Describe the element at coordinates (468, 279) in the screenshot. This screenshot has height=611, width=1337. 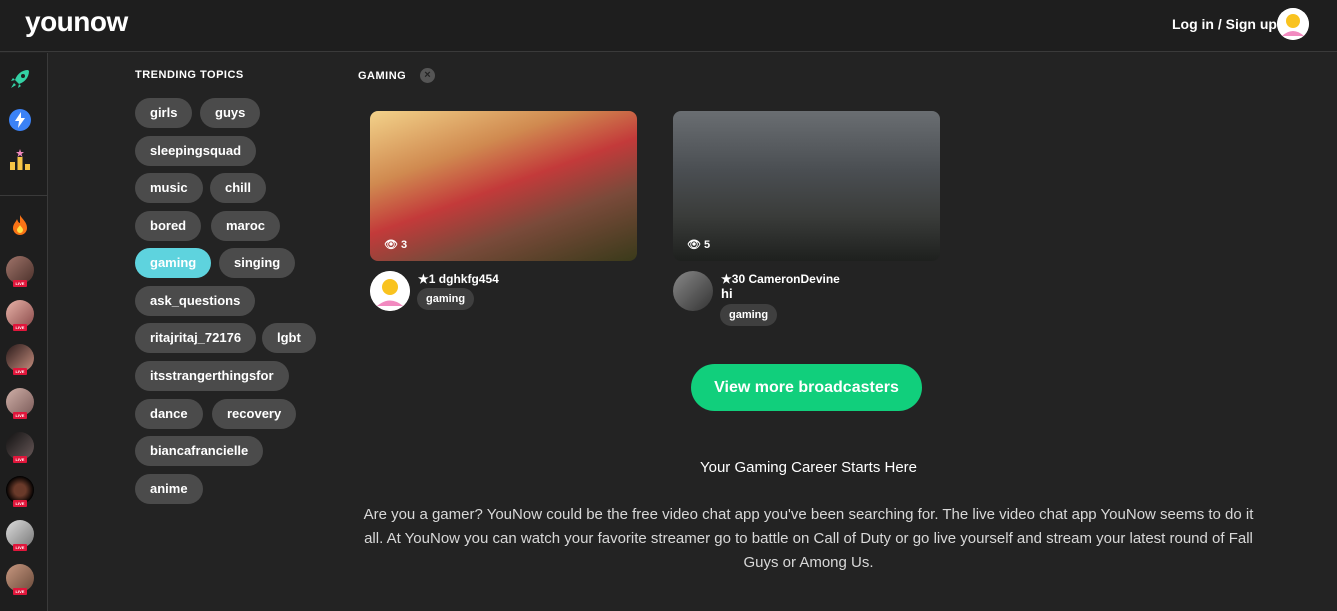
I see `broadcaster-username: dghkfg454` at that location.